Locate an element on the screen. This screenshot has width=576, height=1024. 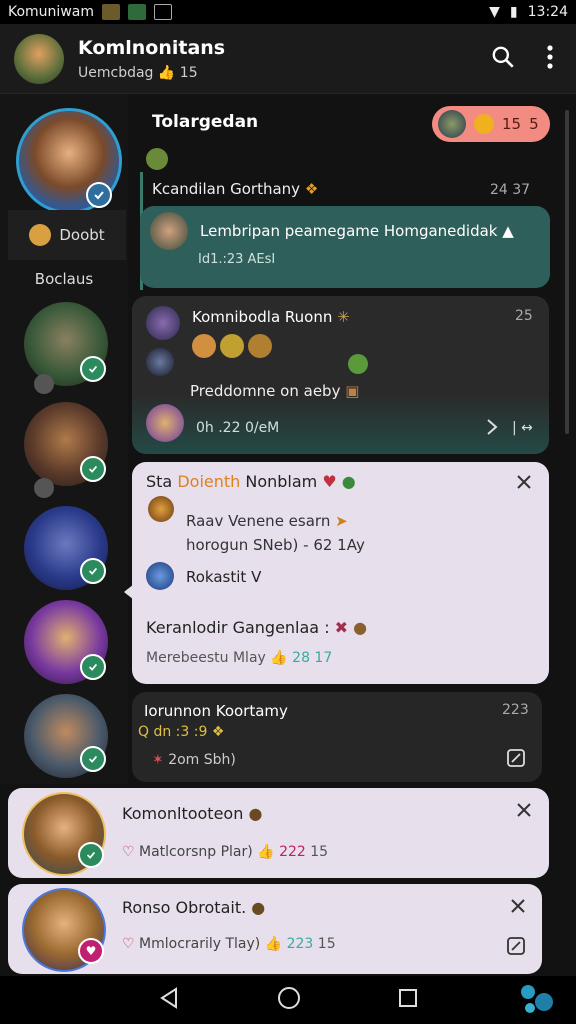
message-avatar is located at coordinates (169, 231).